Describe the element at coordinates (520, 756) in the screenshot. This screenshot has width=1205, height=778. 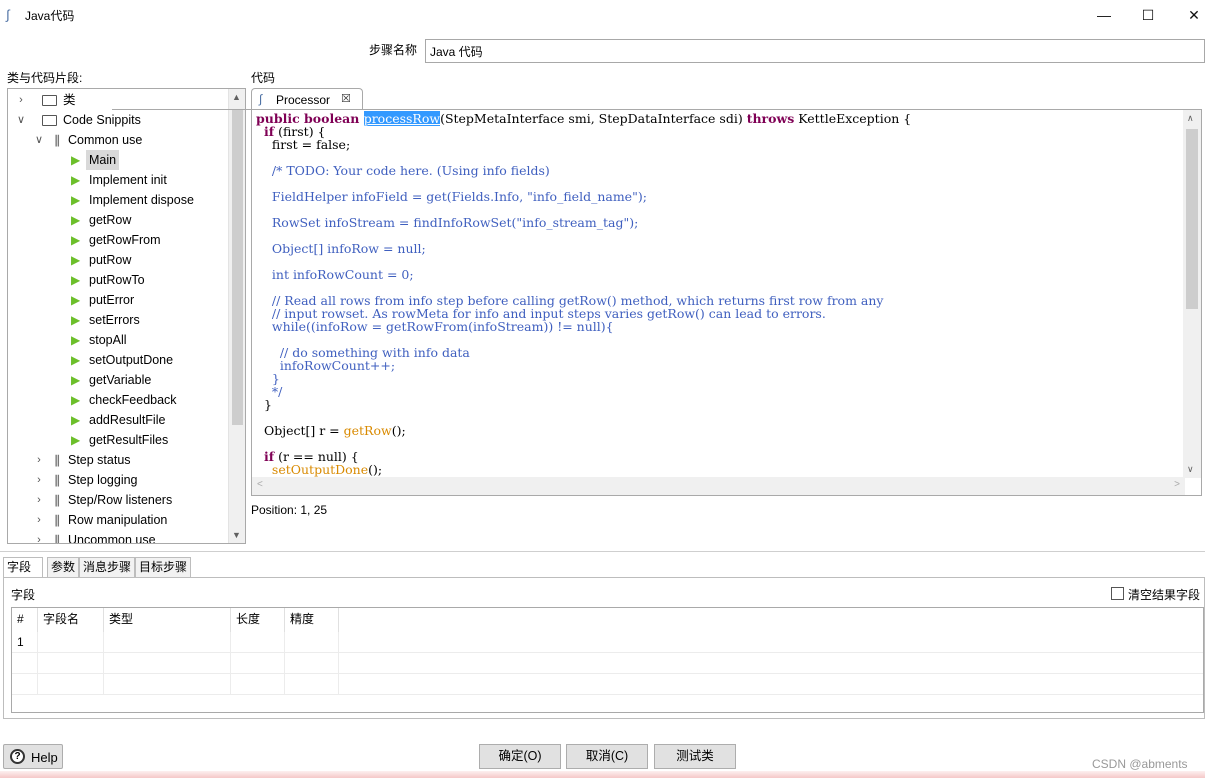
I see `ok-button: 确定(O)` at that location.